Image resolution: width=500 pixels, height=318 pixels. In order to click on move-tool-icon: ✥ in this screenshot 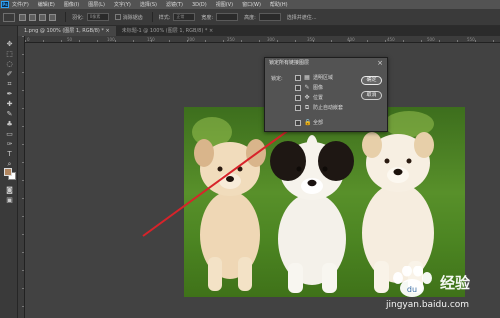, I will do `click(9, 44)`.